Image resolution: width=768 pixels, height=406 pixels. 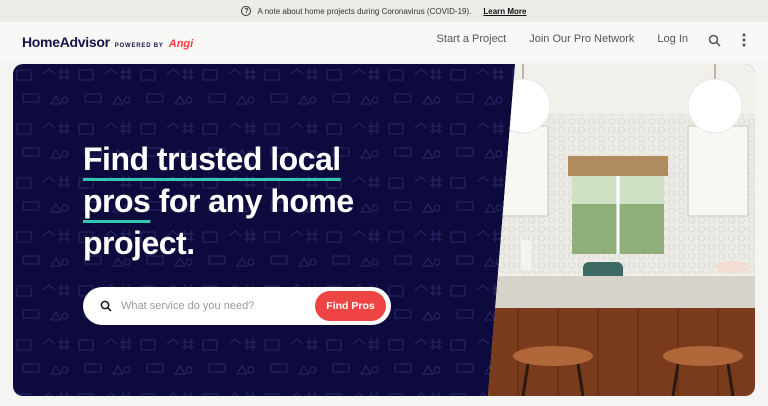 What do you see at coordinates (581, 39) in the screenshot?
I see `nav-join-pro-network: Join Our Pro Network` at bounding box center [581, 39].